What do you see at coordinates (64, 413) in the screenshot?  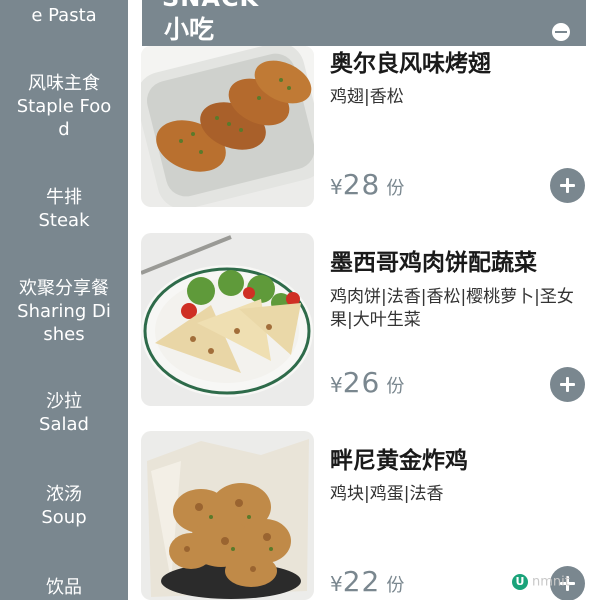 I see `sidebar-item-salad: 沙拉 Salad` at bounding box center [64, 413].